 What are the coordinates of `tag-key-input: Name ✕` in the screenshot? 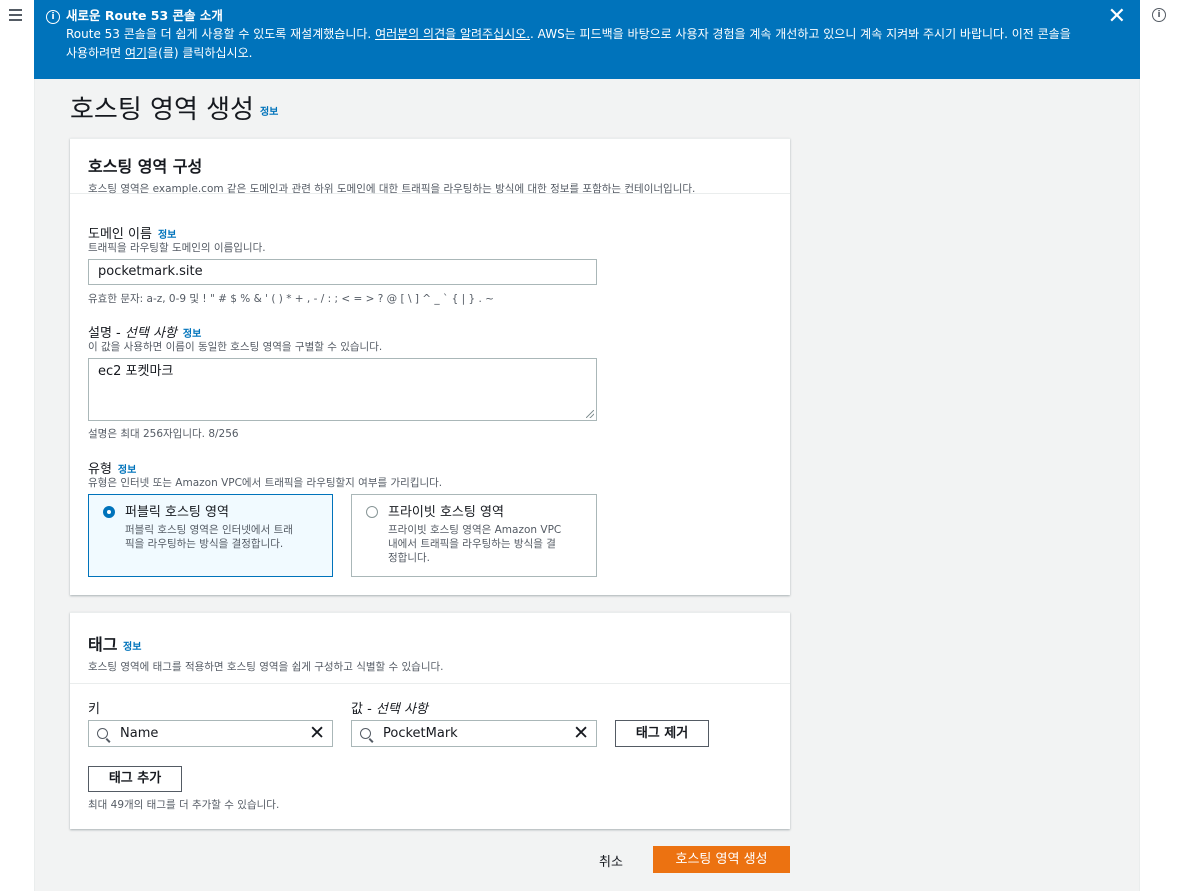 It's located at (210, 733).